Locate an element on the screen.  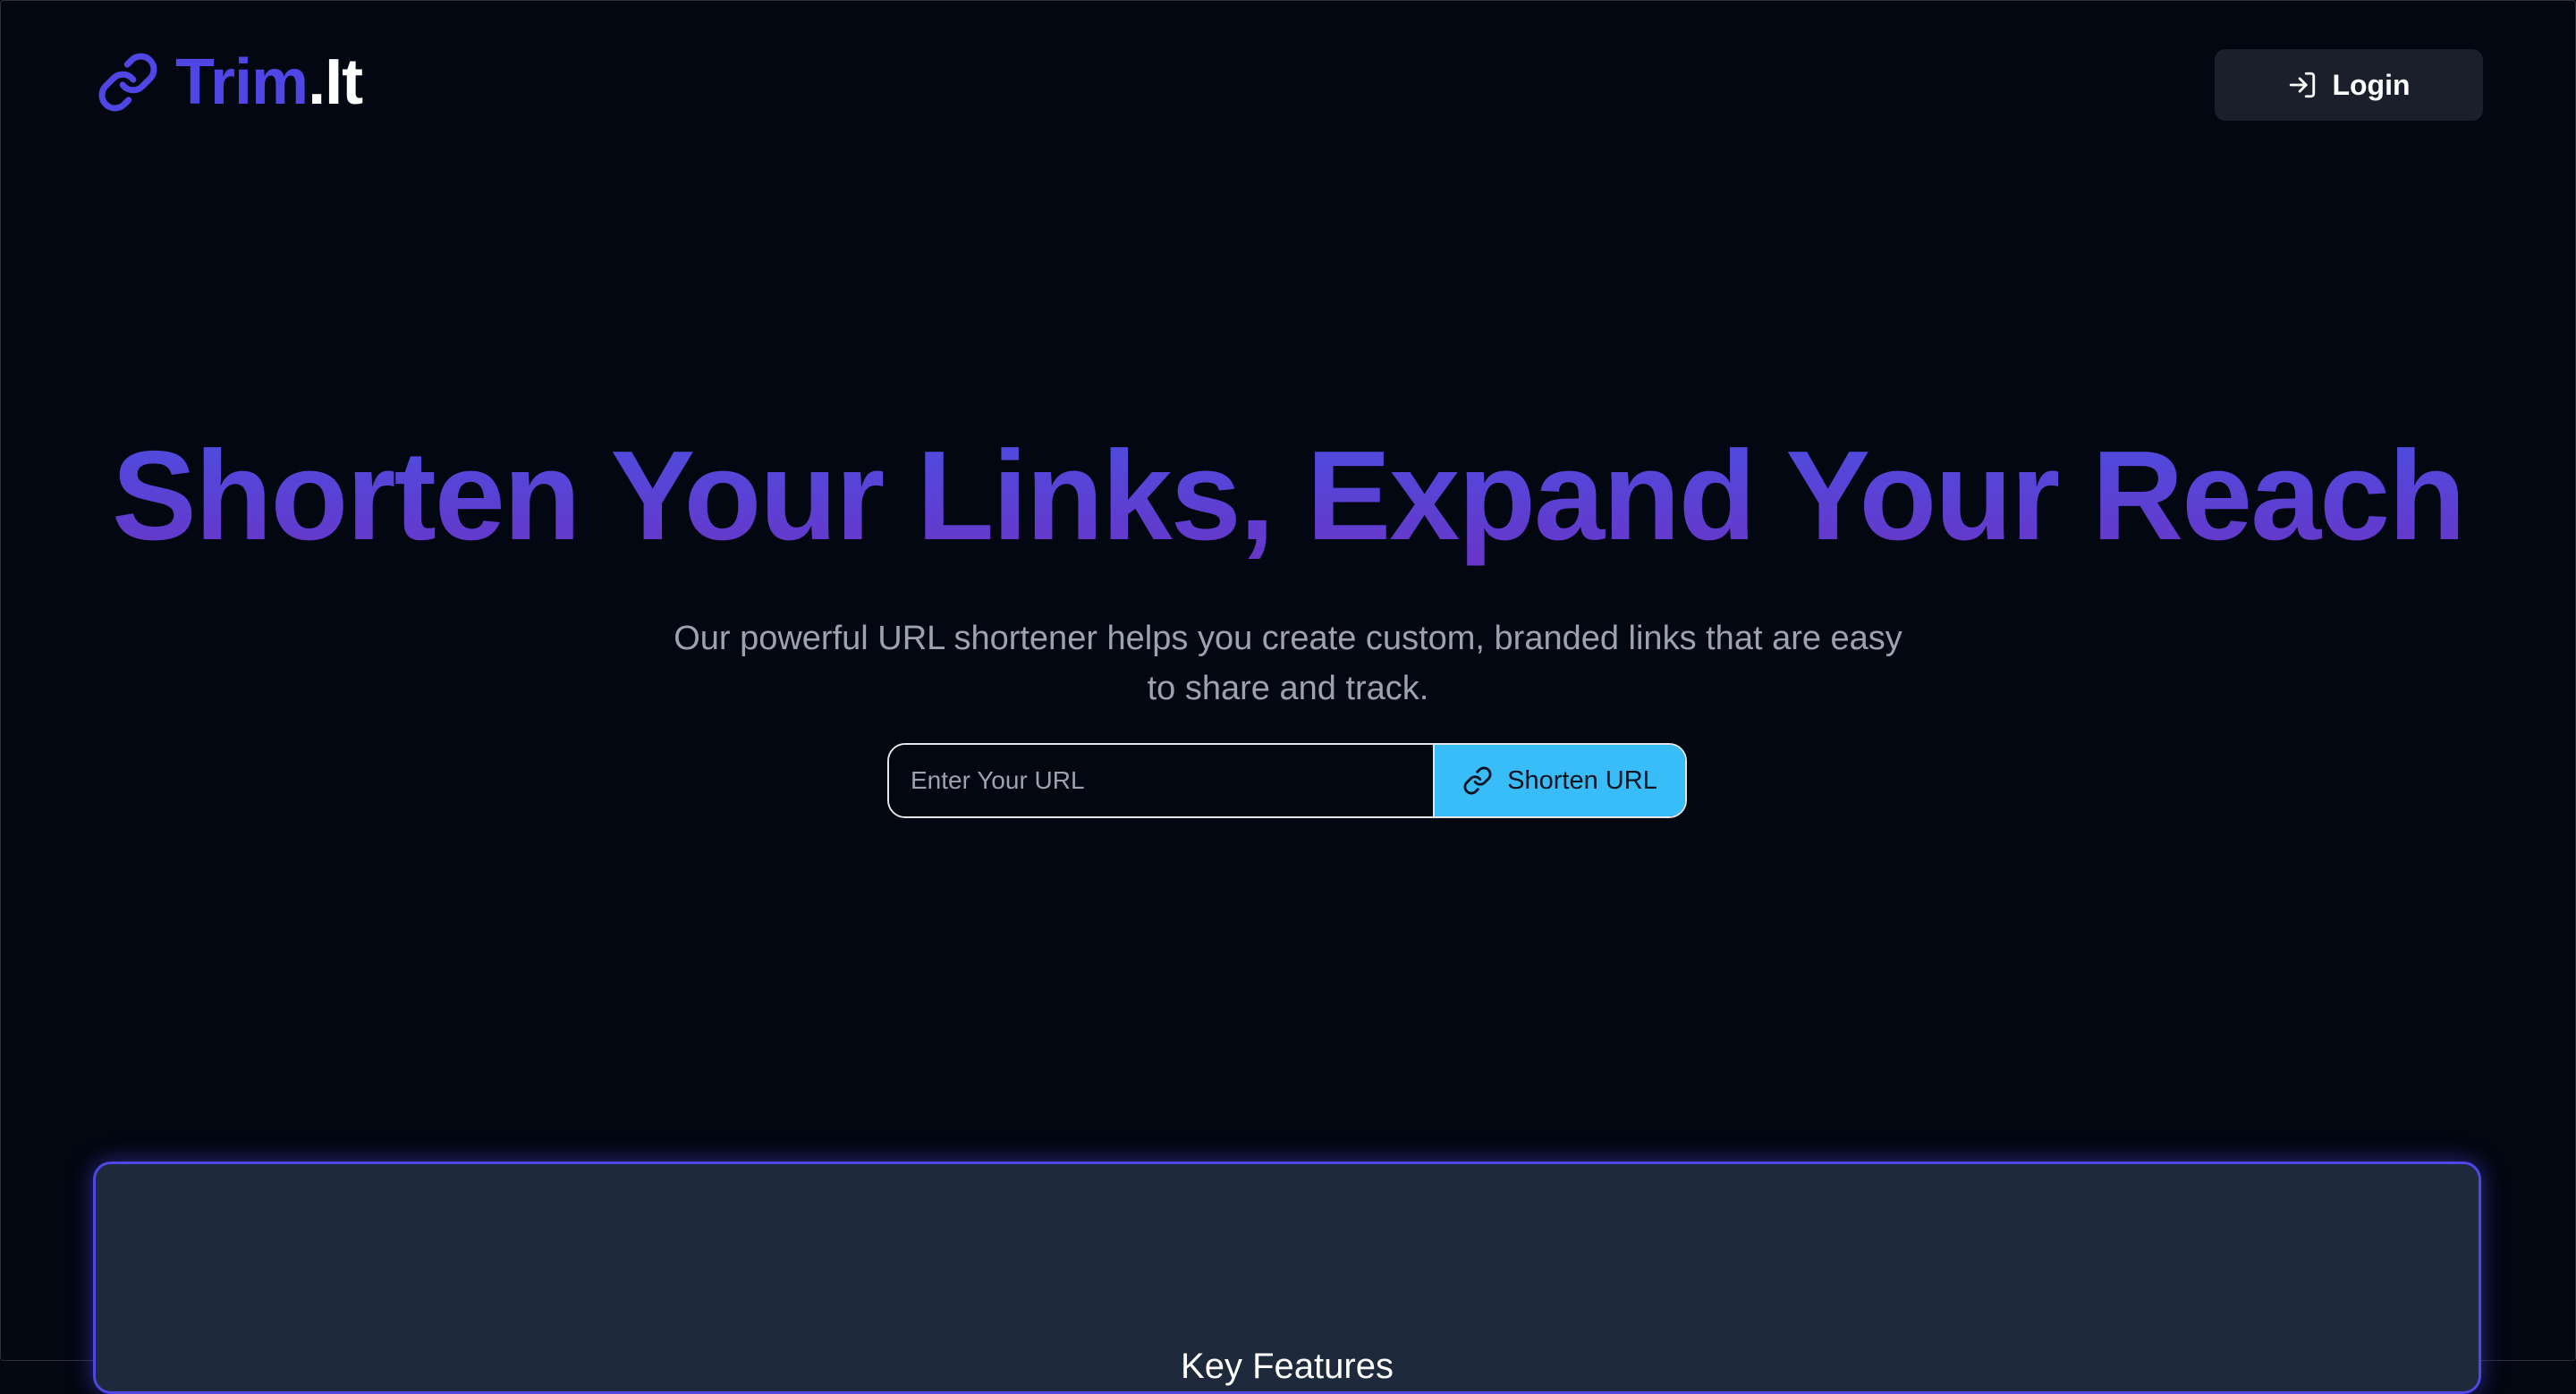
login-button: Login is located at coordinates (2349, 85).